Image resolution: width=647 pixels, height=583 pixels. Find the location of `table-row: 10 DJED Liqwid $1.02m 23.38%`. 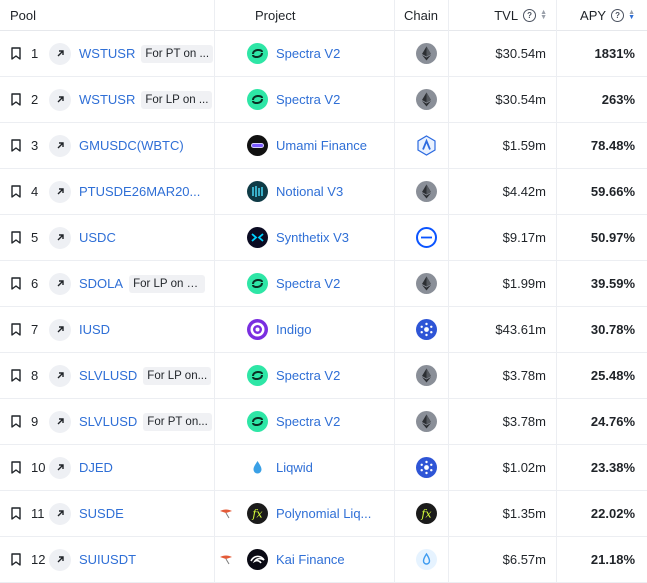

table-row: 10 DJED Liqwid $1.02m 23.38% is located at coordinates (323, 468).